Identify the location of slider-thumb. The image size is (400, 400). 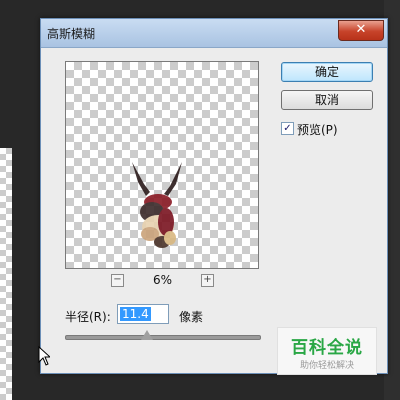
(147, 335).